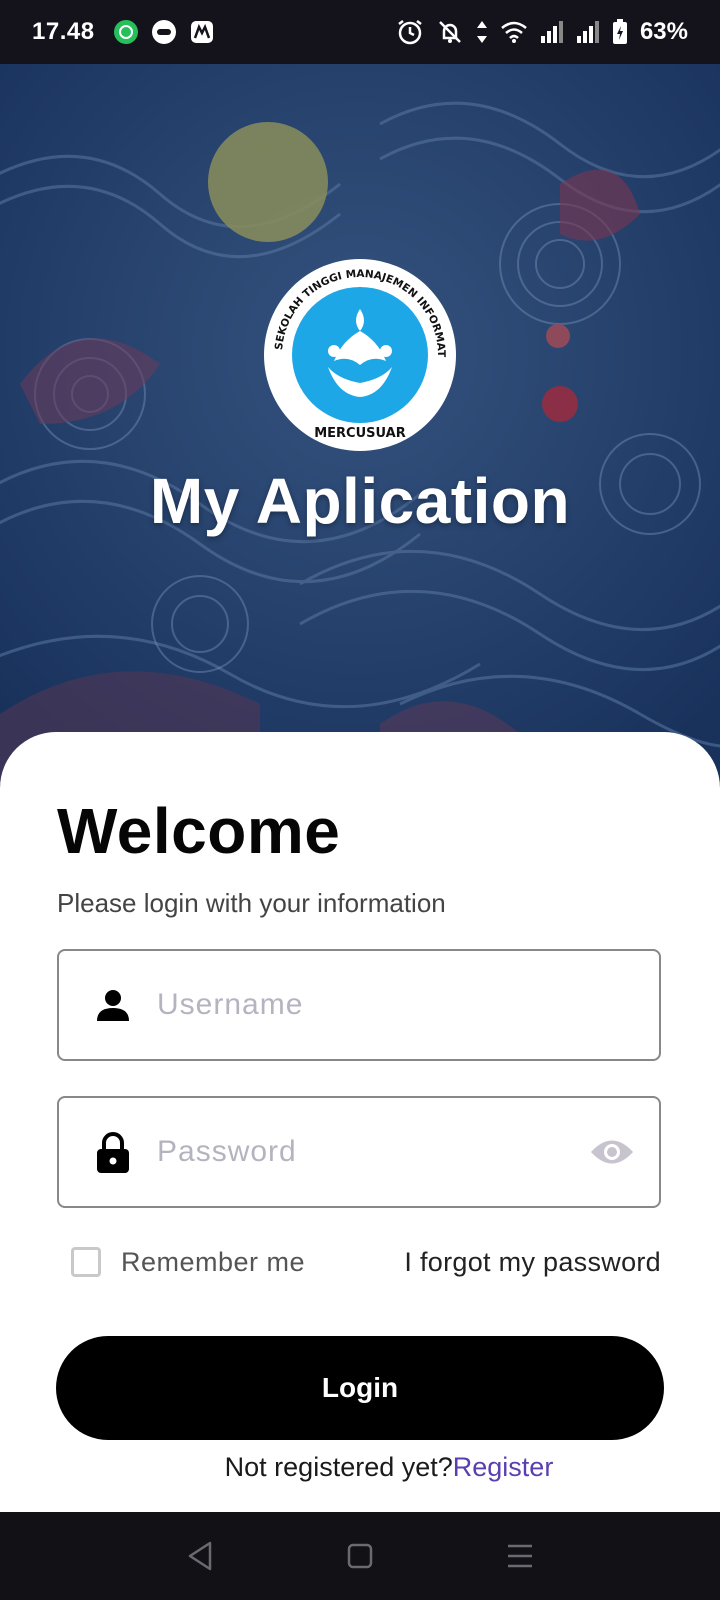  What do you see at coordinates (338, 1467) in the screenshot?
I see `register-prompt-text: Not registered yet?` at bounding box center [338, 1467].